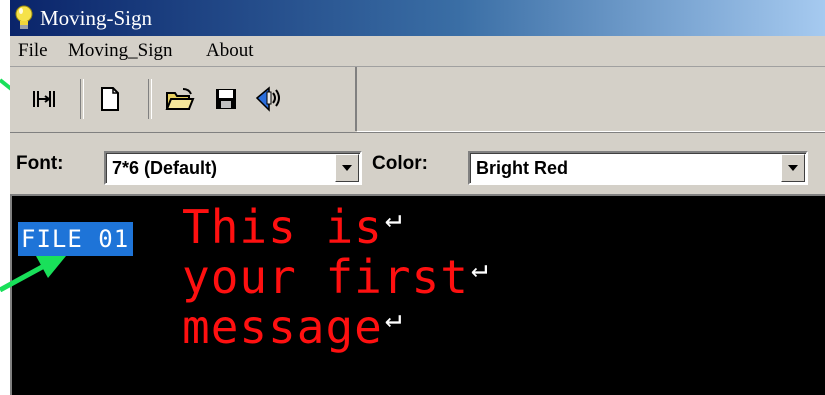  What do you see at coordinates (591, 99) in the screenshot?
I see `toolbar-empty-area` at bounding box center [591, 99].